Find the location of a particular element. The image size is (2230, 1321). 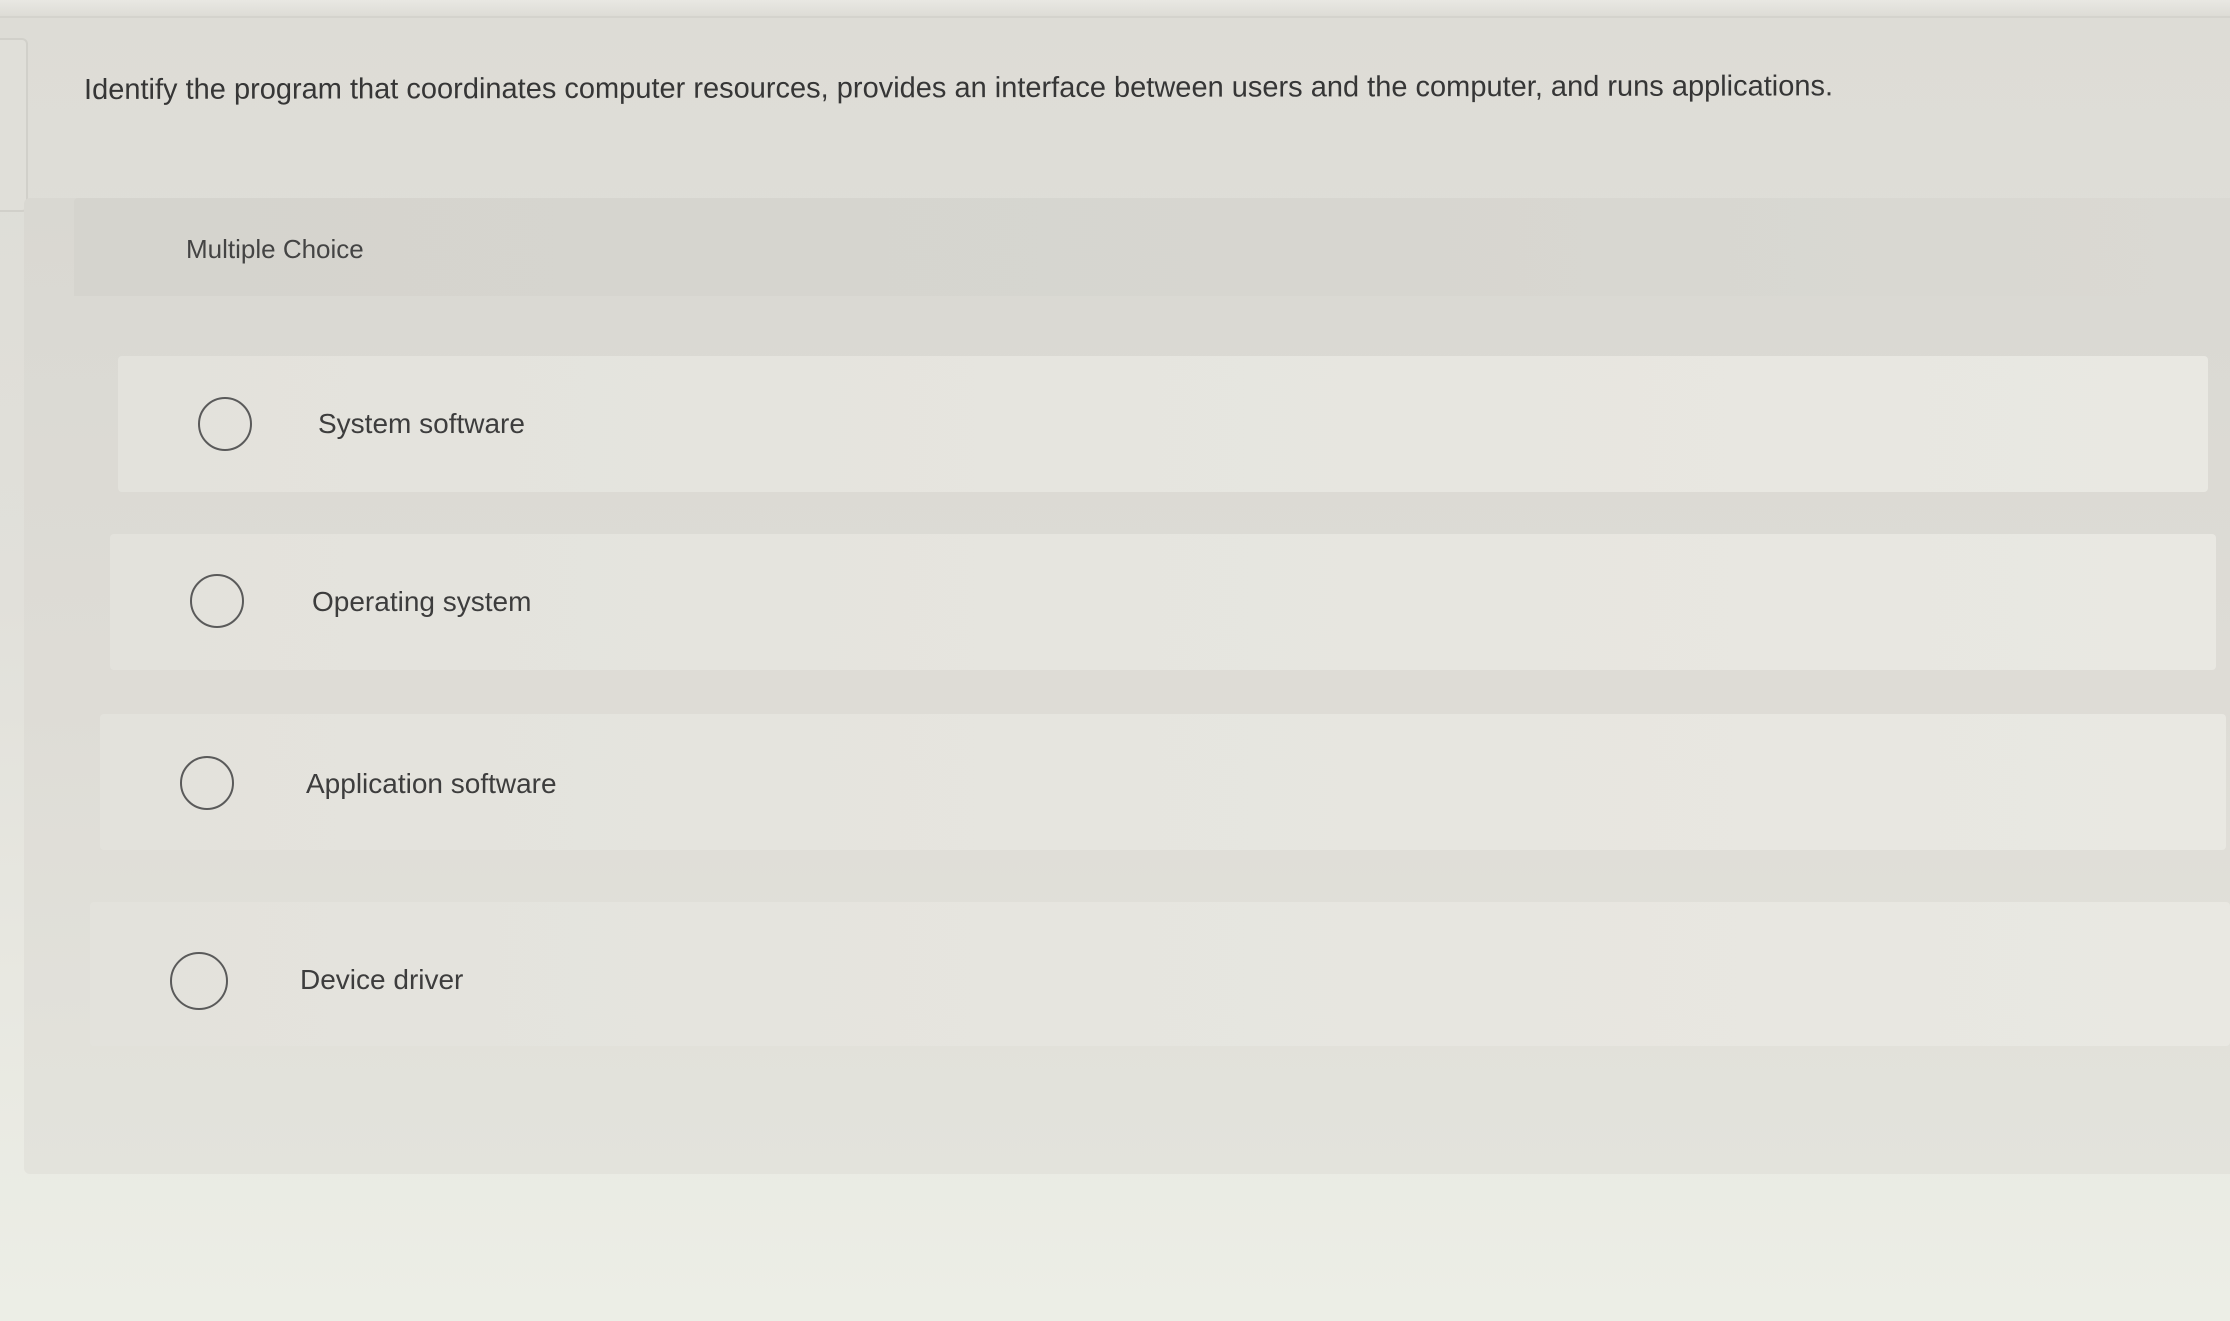

card-header: Multiple Choice is located at coordinates (1152, 247).